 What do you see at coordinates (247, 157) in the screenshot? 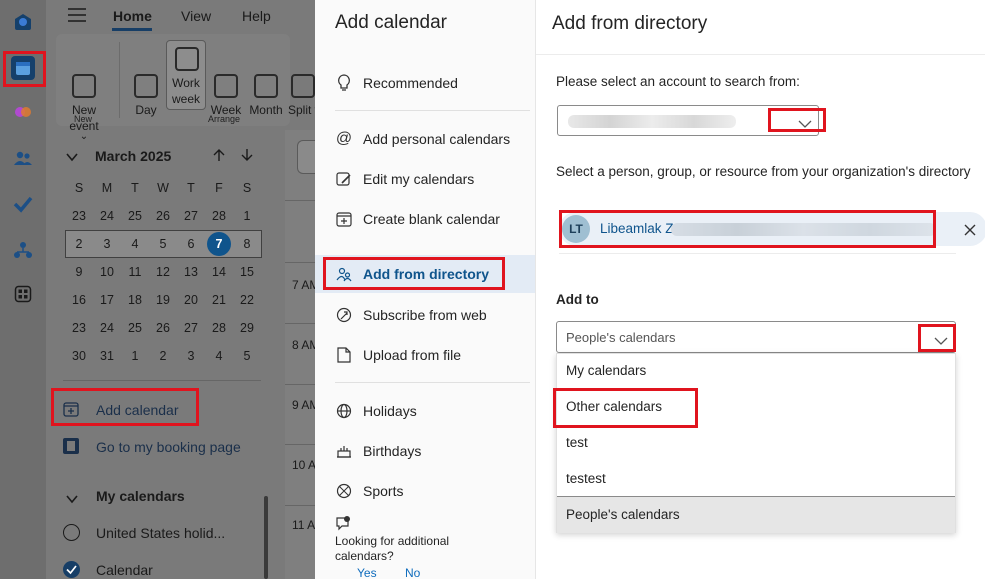
I see `next-month-icon` at bounding box center [247, 157].